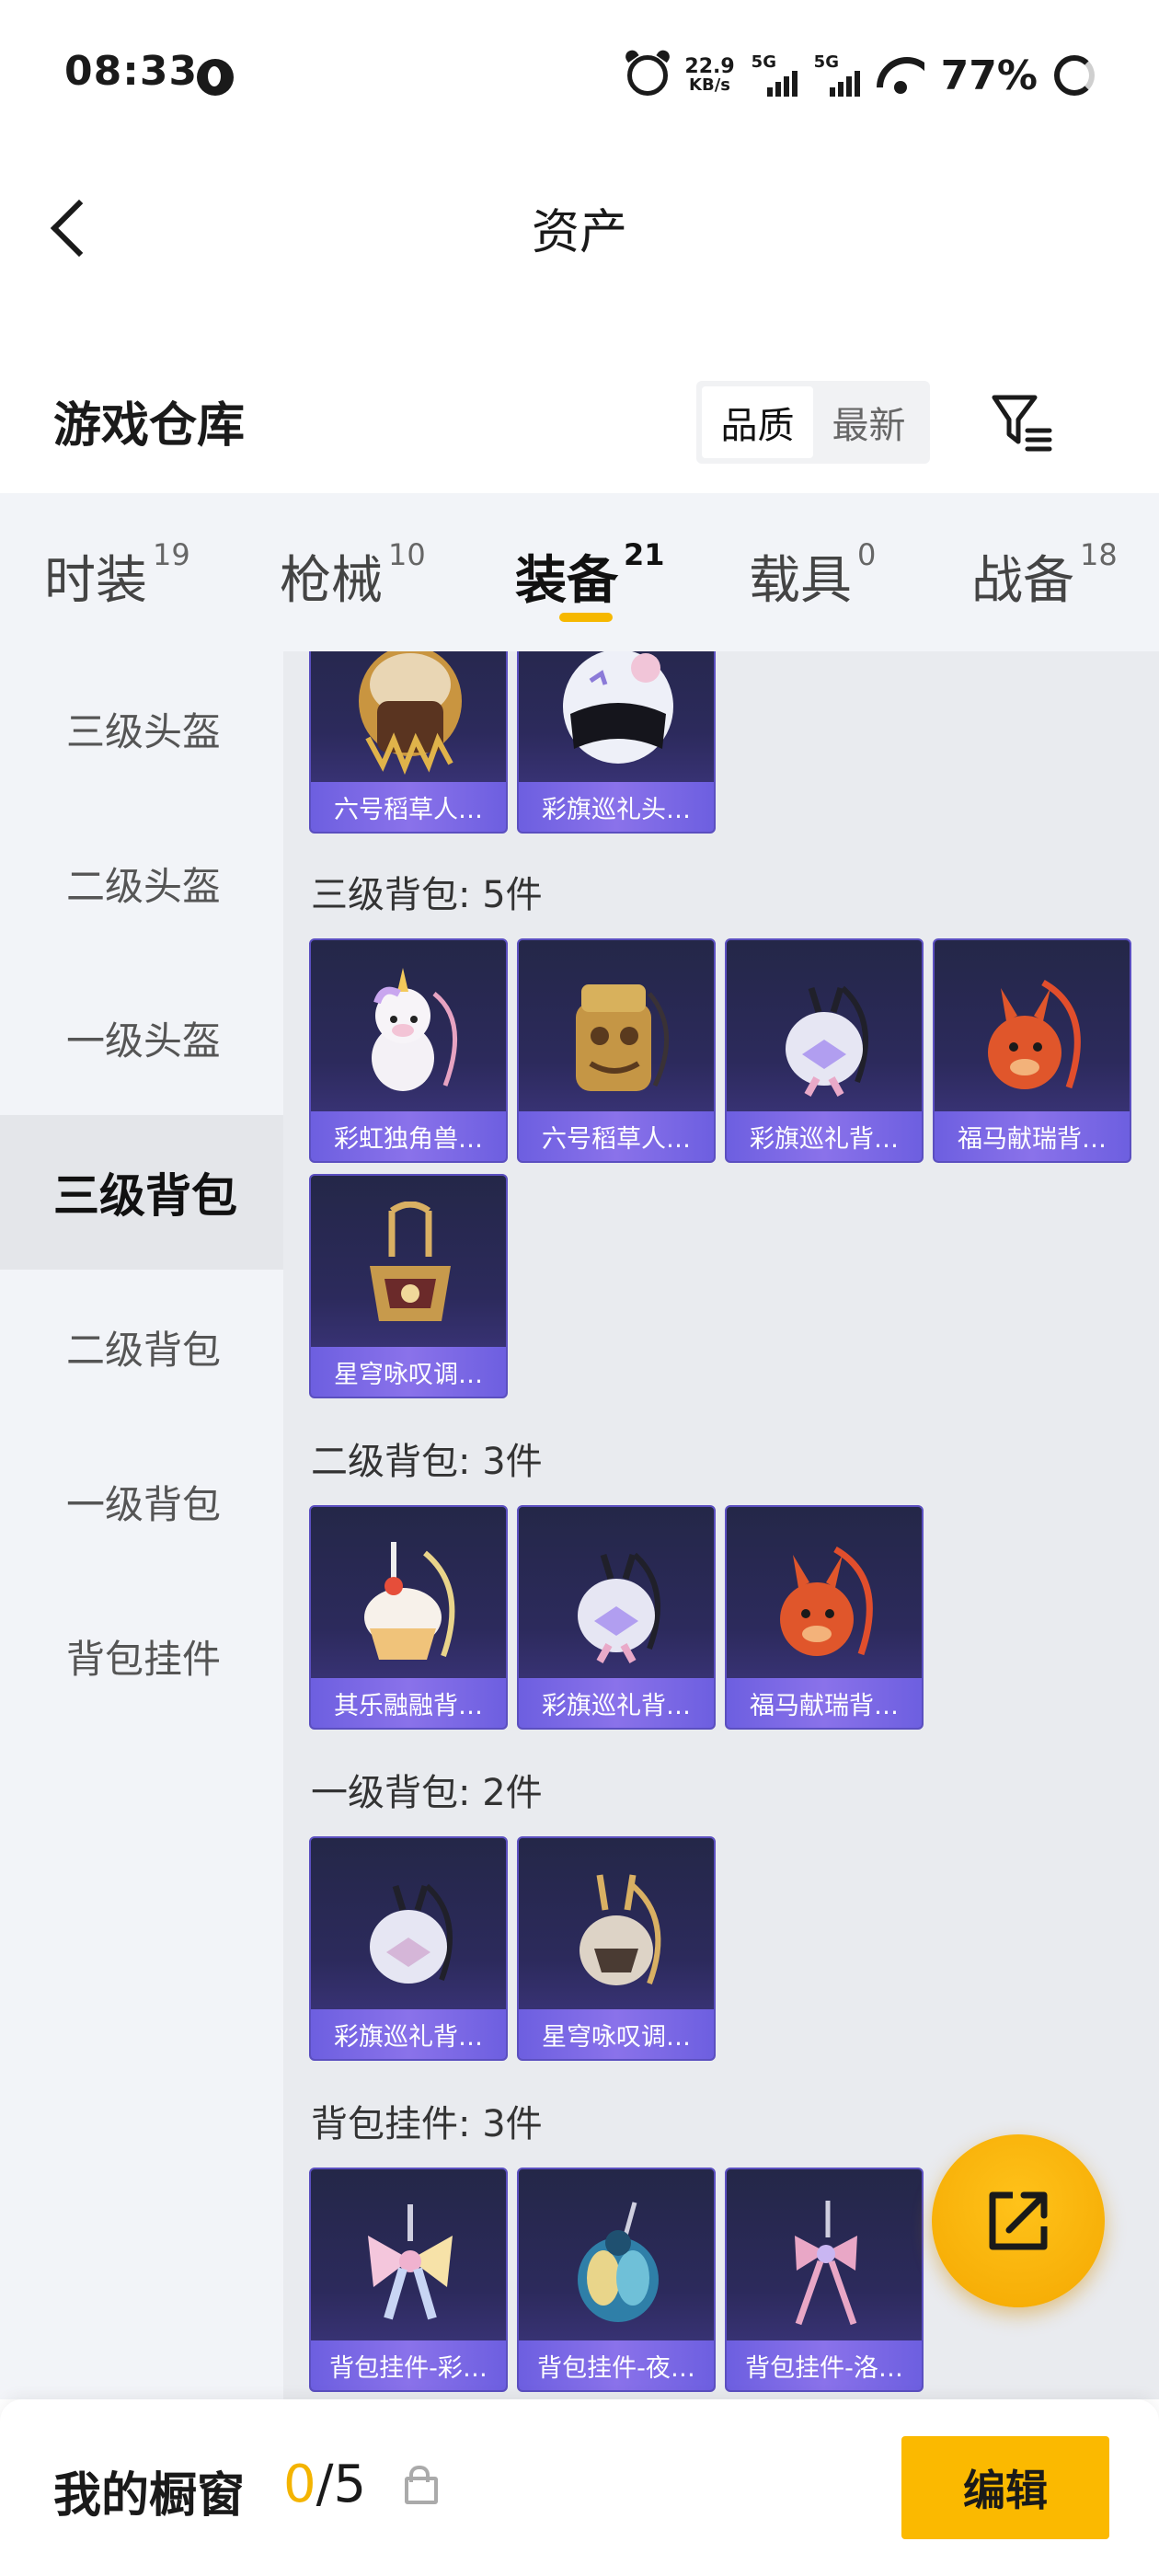  What do you see at coordinates (215, 77) in the screenshot?
I see `do-not-disturb-icon` at bounding box center [215, 77].